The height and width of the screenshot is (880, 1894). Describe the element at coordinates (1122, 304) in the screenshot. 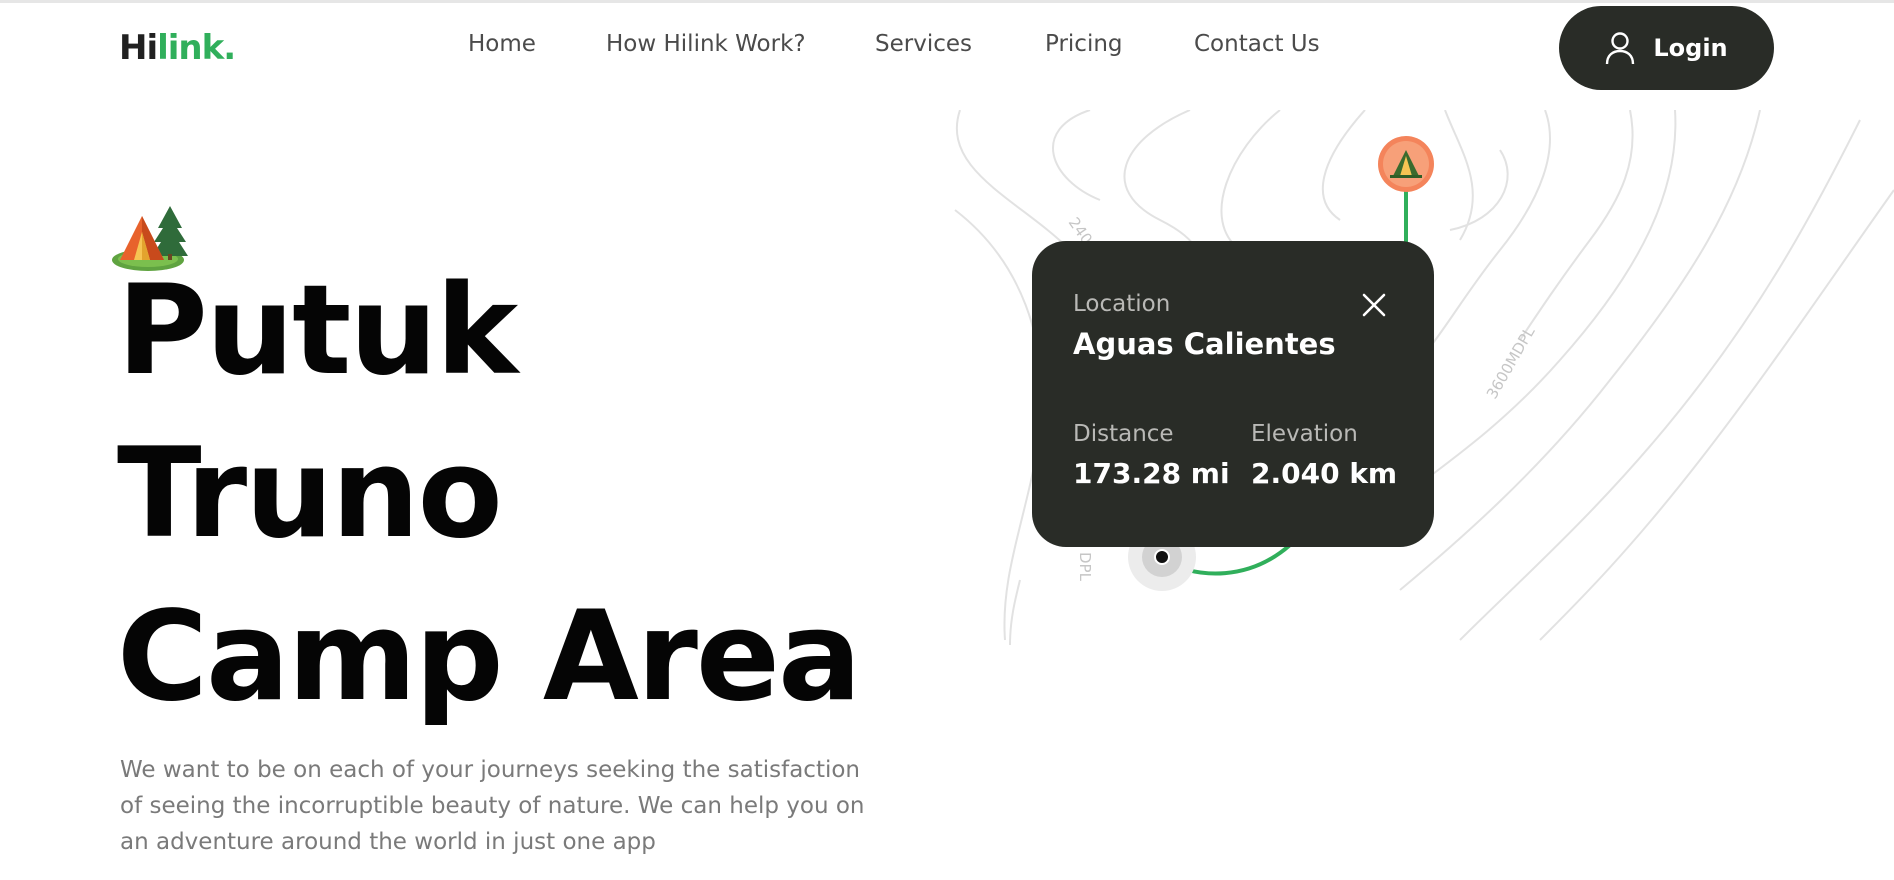

I see `location-label: Location` at that location.